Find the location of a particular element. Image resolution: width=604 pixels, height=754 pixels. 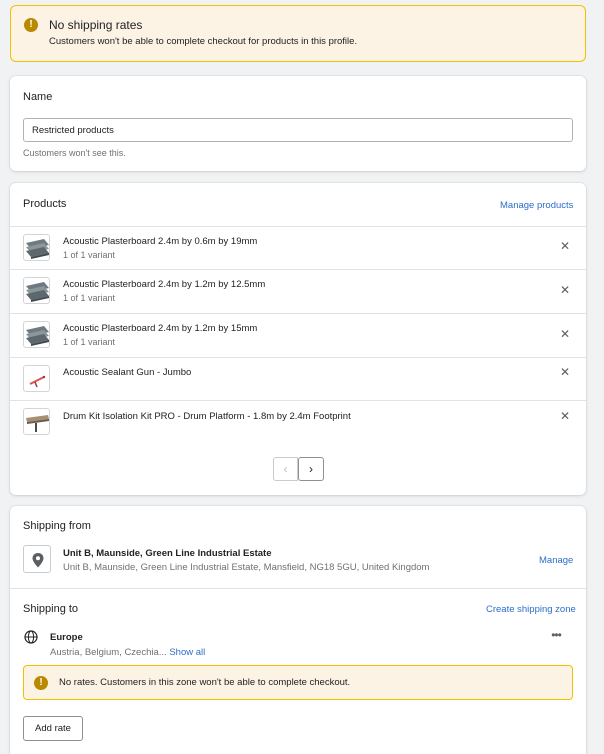

location-pin-icon is located at coordinates (37, 559).